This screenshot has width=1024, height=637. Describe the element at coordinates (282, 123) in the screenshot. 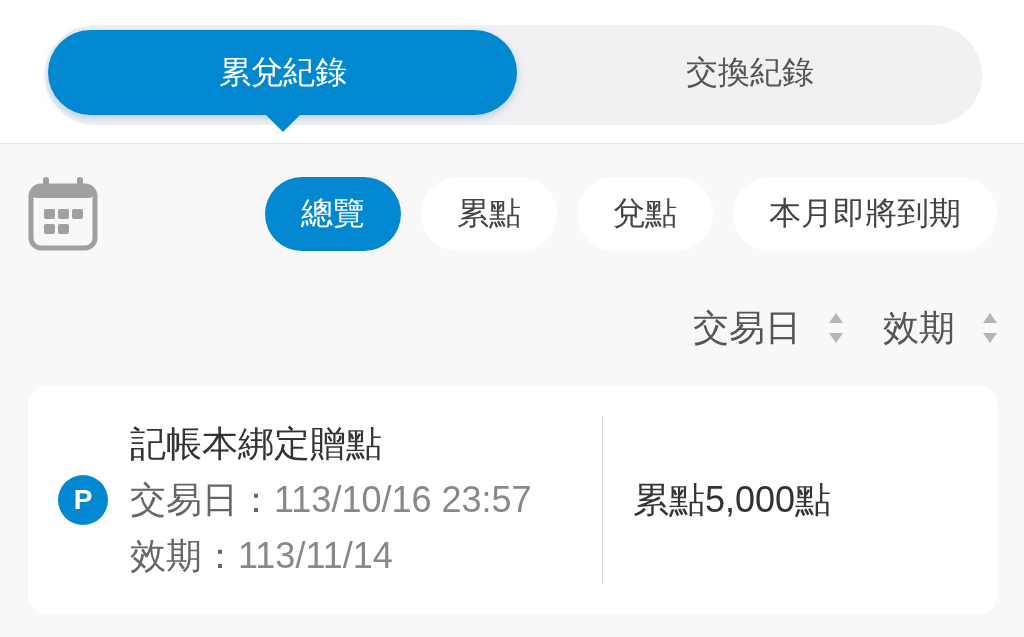

I see `pointer-icon` at that location.